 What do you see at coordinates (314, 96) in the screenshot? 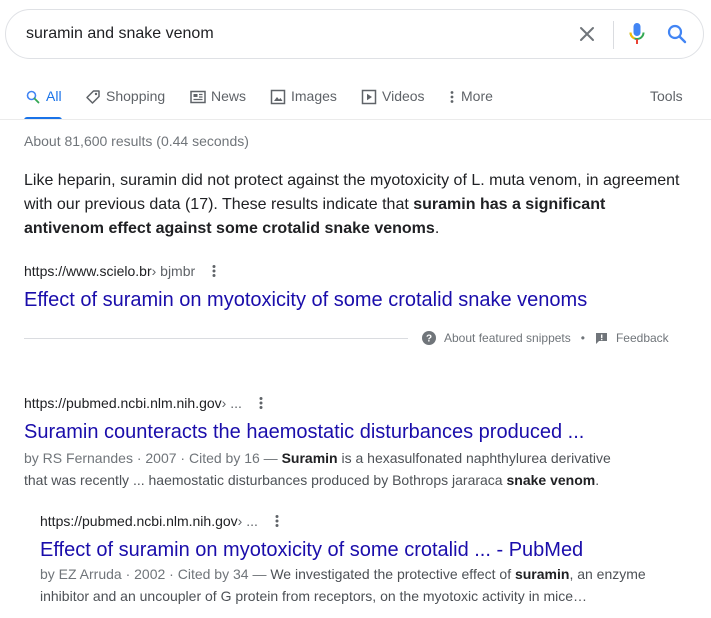
I see `tab-label: Images` at bounding box center [314, 96].